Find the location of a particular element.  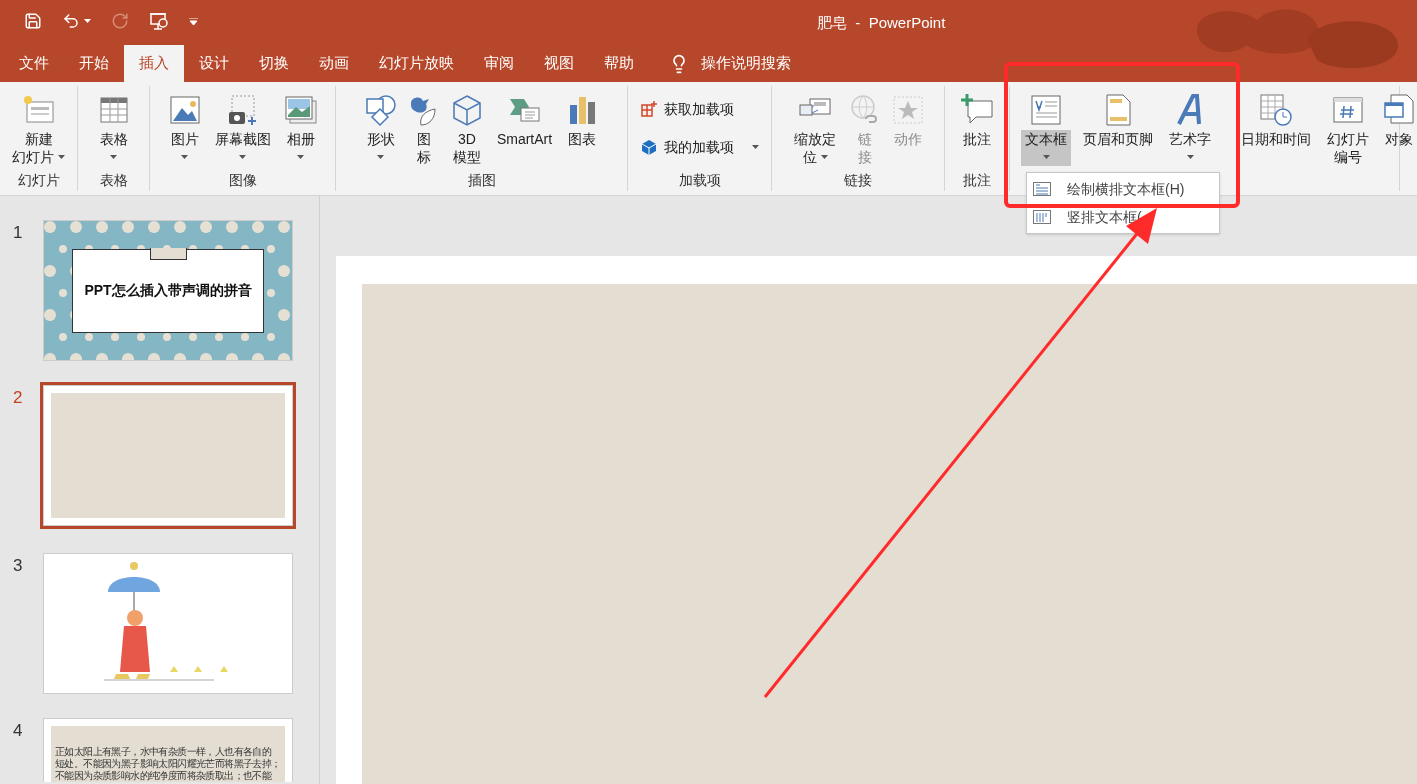

ribbon-tab: 幻灯片放映 is located at coordinates (416, 63).